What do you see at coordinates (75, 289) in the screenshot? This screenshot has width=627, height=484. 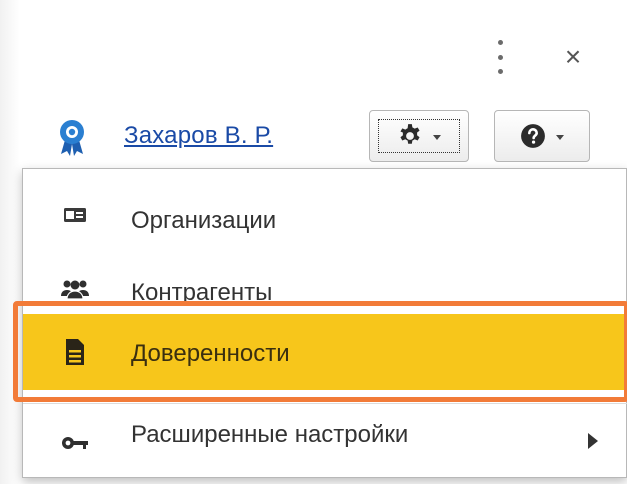 I see `users-icon` at bounding box center [75, 289].